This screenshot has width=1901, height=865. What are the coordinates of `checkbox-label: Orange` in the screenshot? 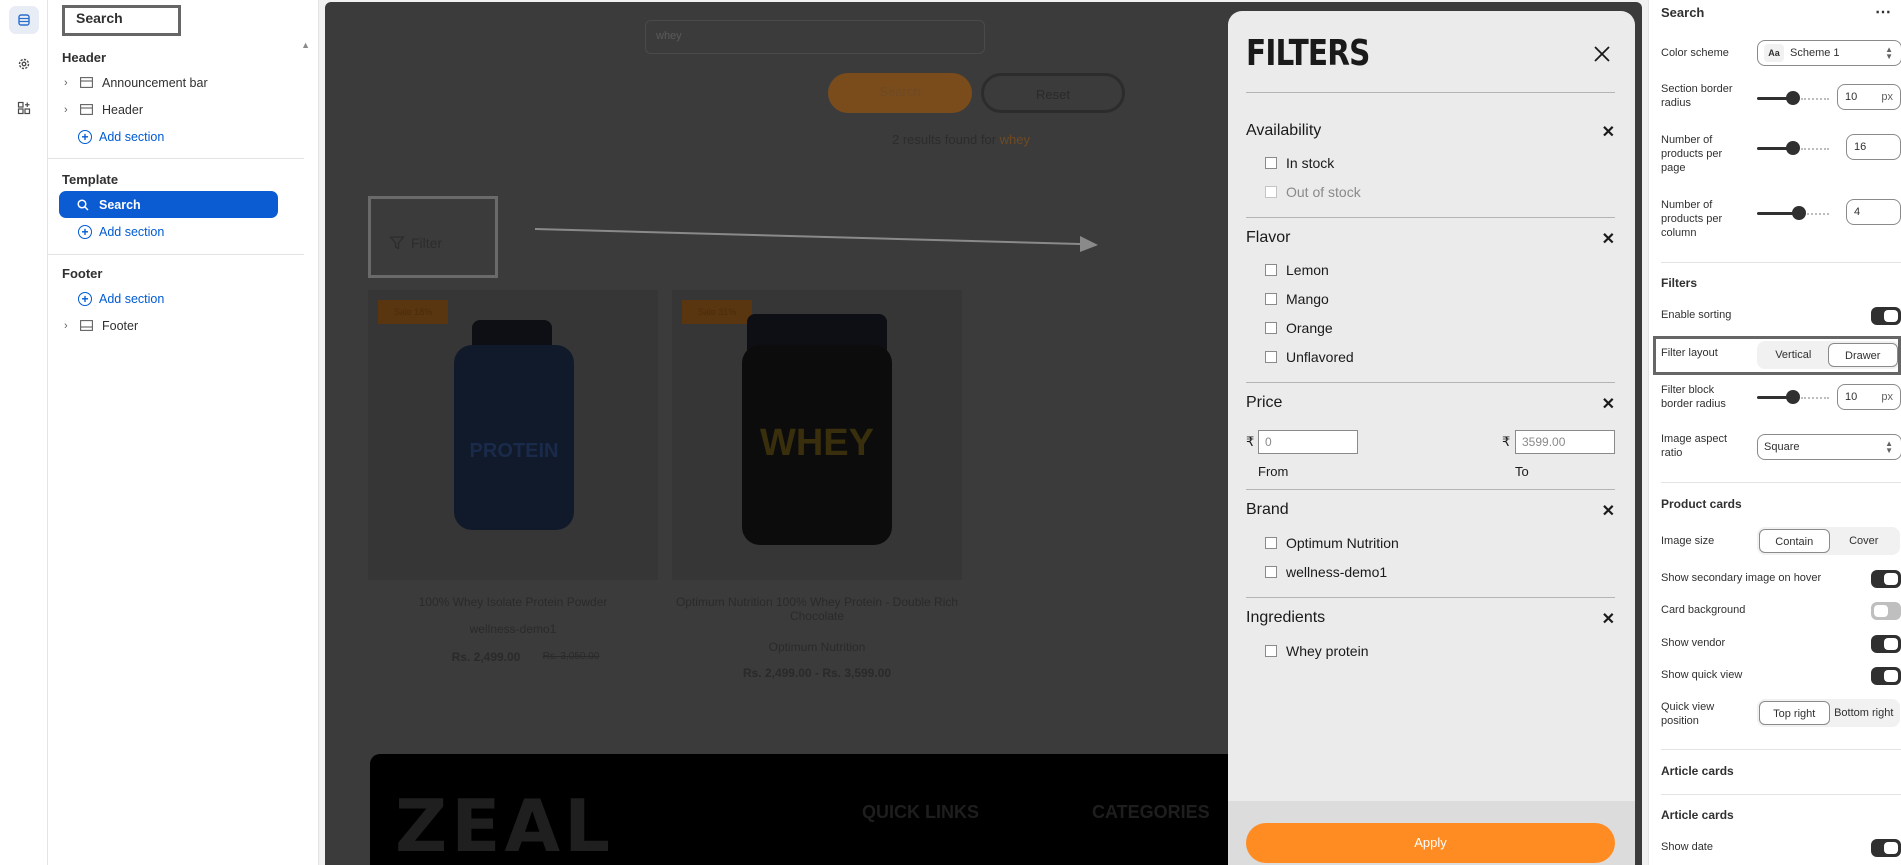 It's located at (1309, 328).